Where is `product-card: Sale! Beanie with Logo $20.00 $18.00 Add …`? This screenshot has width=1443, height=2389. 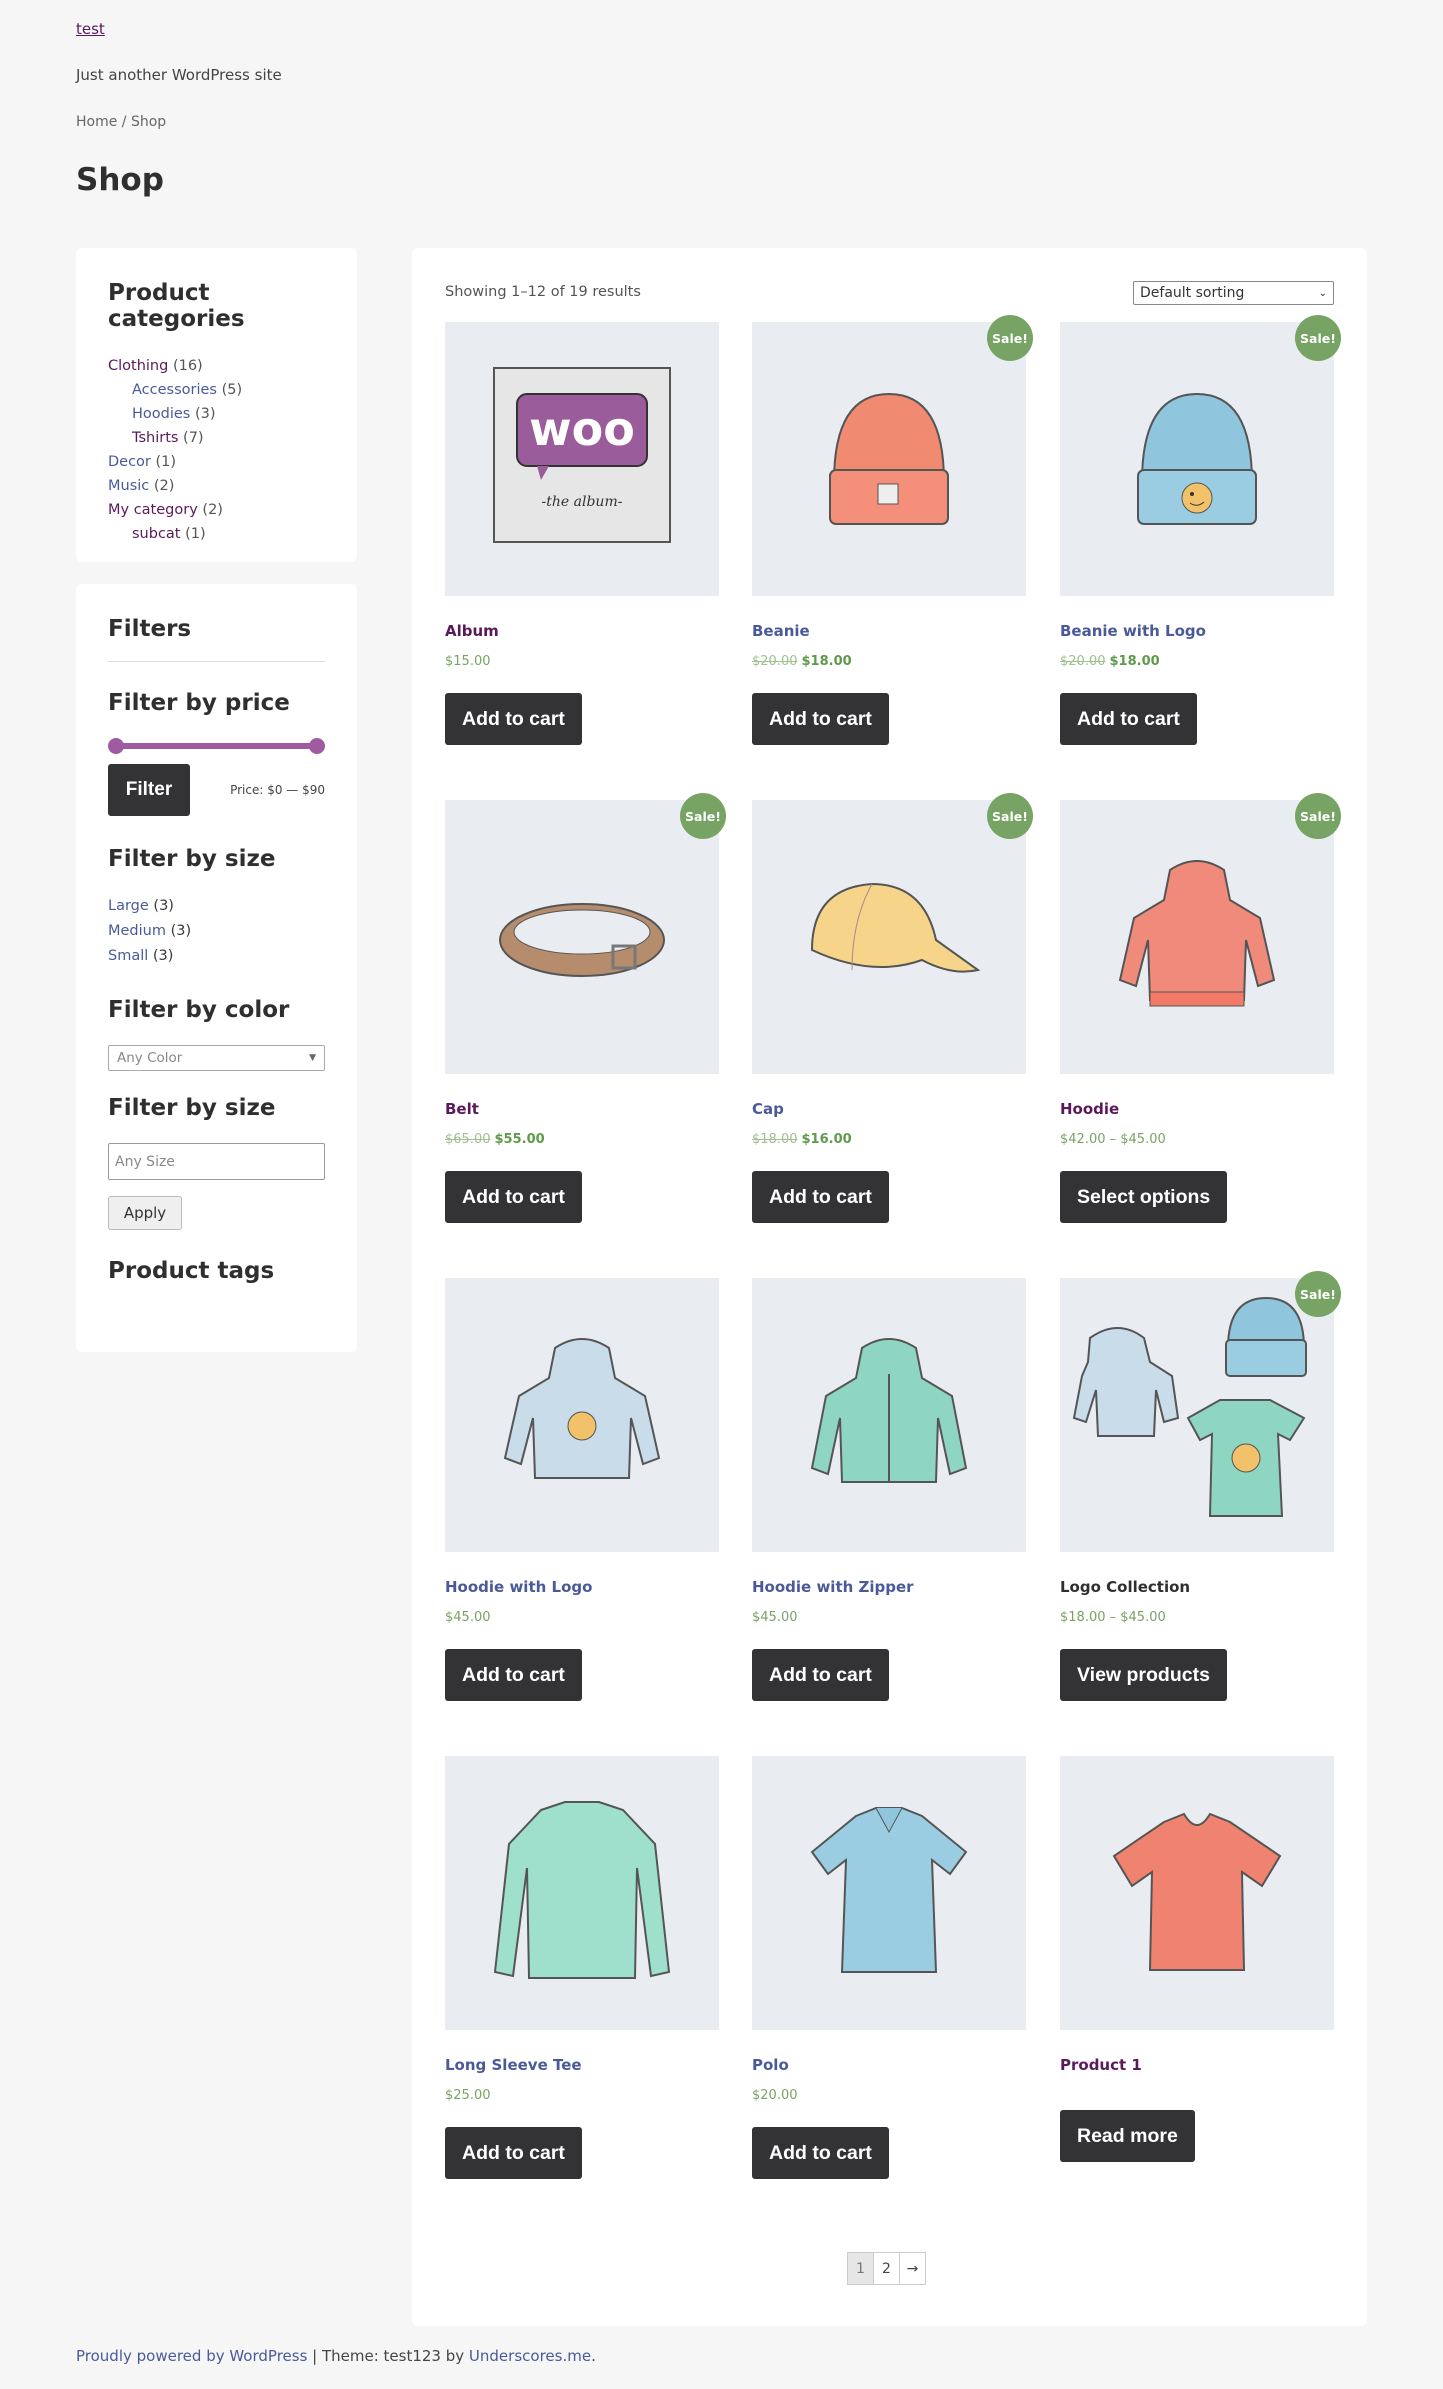 product-card: Sale! Beanie with Logo $20.00 $18.00 Add … is located at coordinates (1200, 530).